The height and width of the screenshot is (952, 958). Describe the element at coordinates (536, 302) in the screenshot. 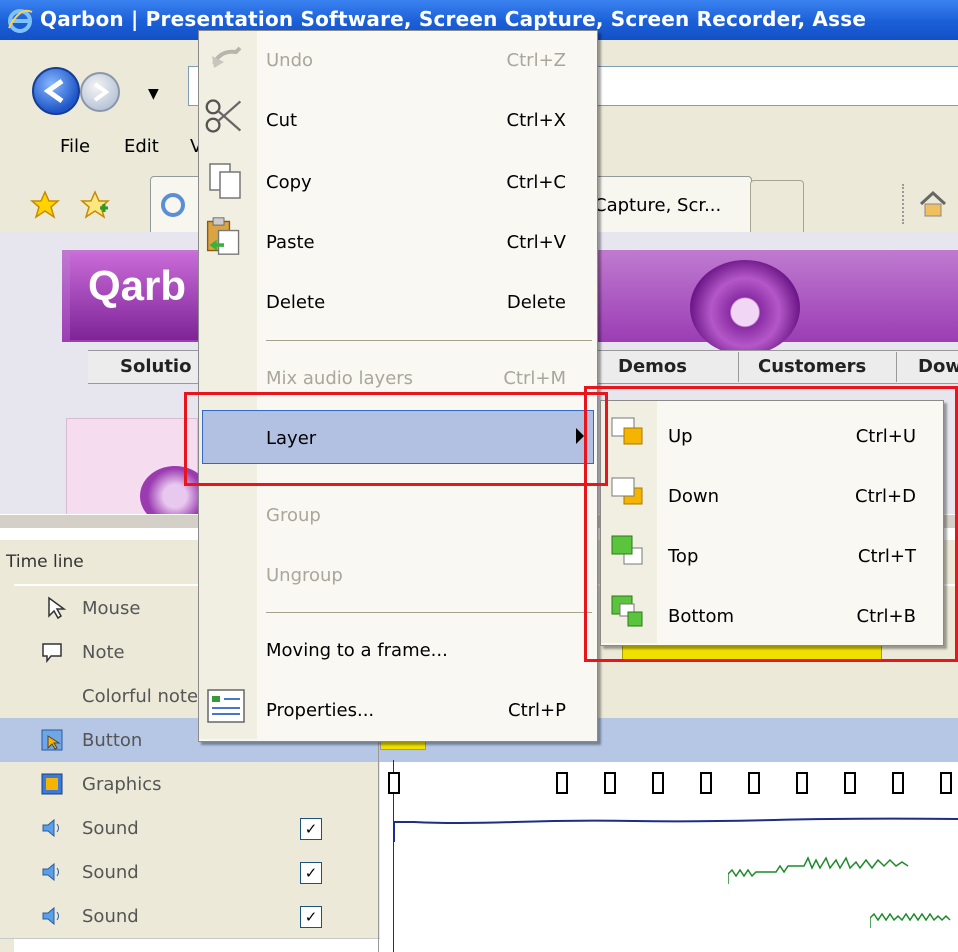

I see `menu-delete-shortcut: Delete` at that location.